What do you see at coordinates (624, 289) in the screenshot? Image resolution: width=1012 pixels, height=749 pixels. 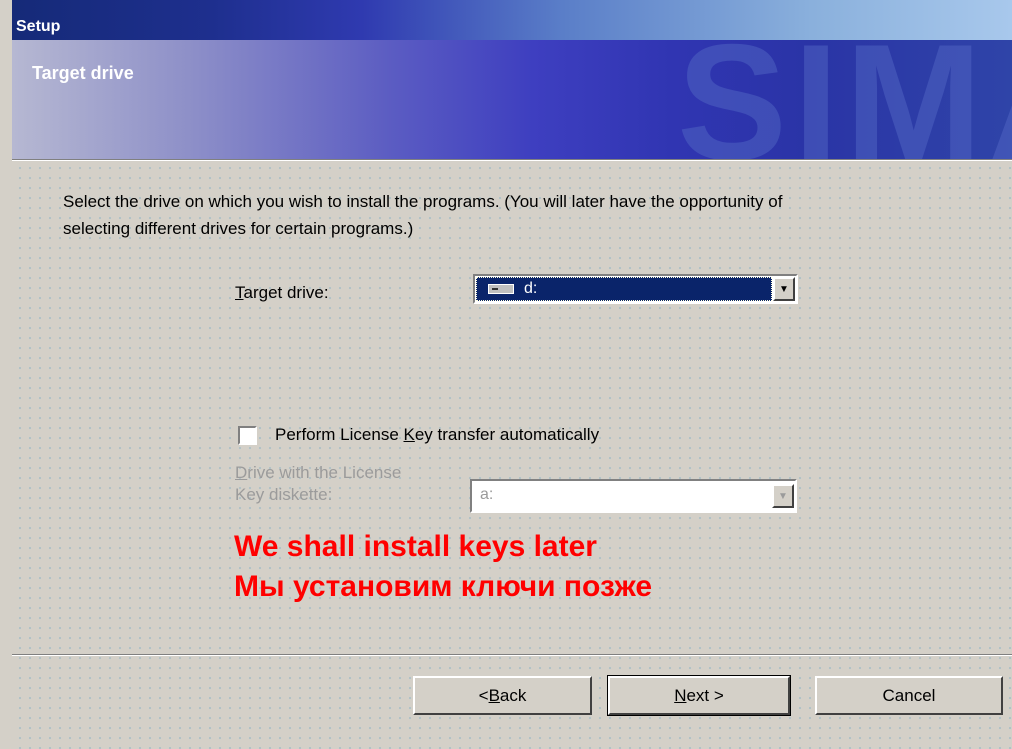 I see `target-drive-selection: d:` at bounding box center [624, 289].